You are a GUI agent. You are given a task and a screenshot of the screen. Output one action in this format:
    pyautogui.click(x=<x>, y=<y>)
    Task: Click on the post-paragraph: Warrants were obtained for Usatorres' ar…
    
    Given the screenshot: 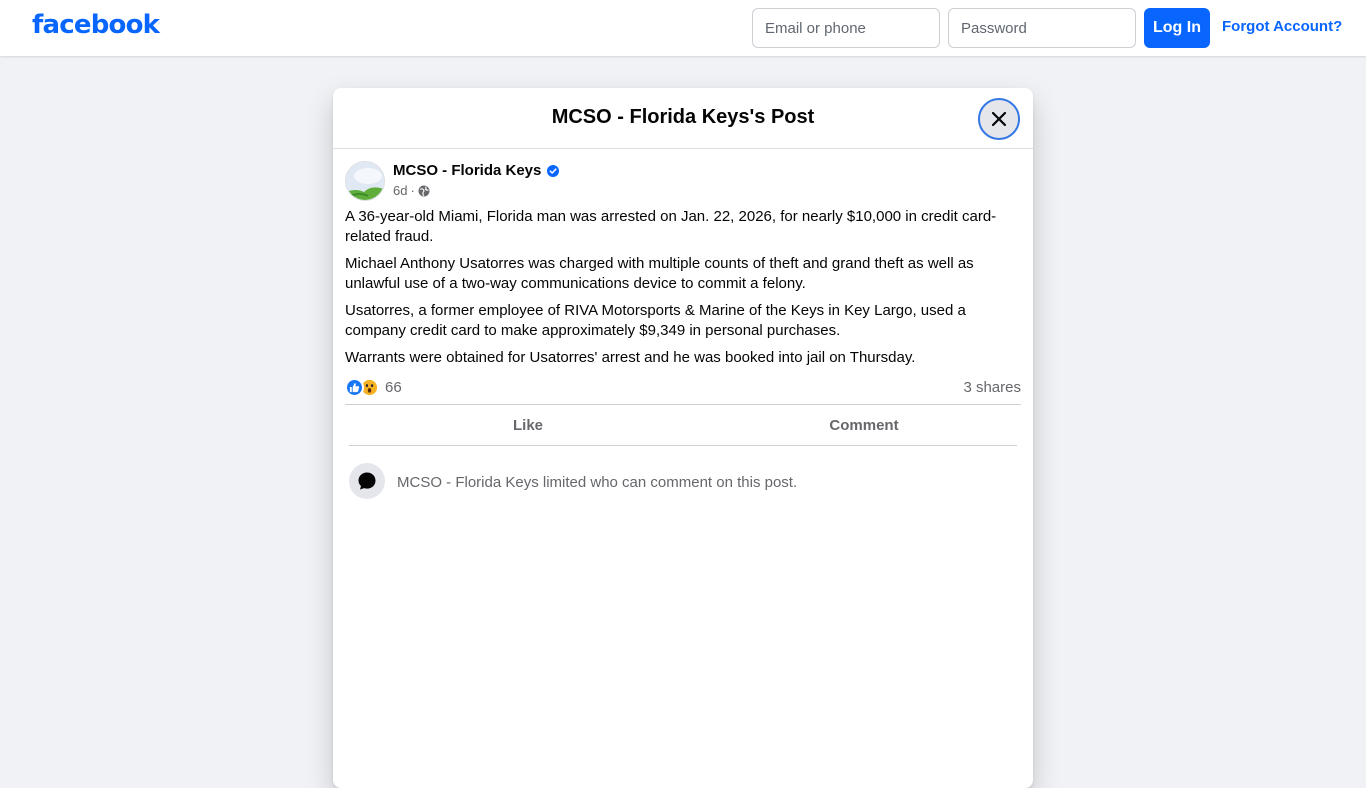 What is the action you would take?
    pyautogui.click(x=630, y=357)
    